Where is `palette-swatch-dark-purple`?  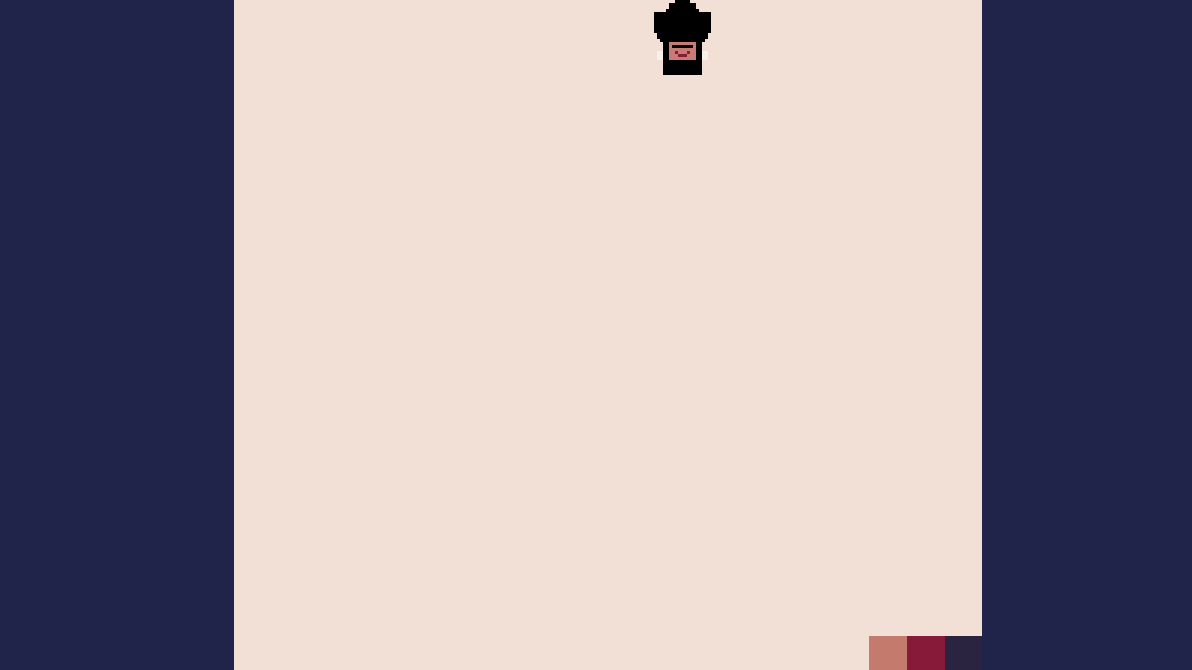 palette-swatch-dark-purple is located at coordinates (963, 653).